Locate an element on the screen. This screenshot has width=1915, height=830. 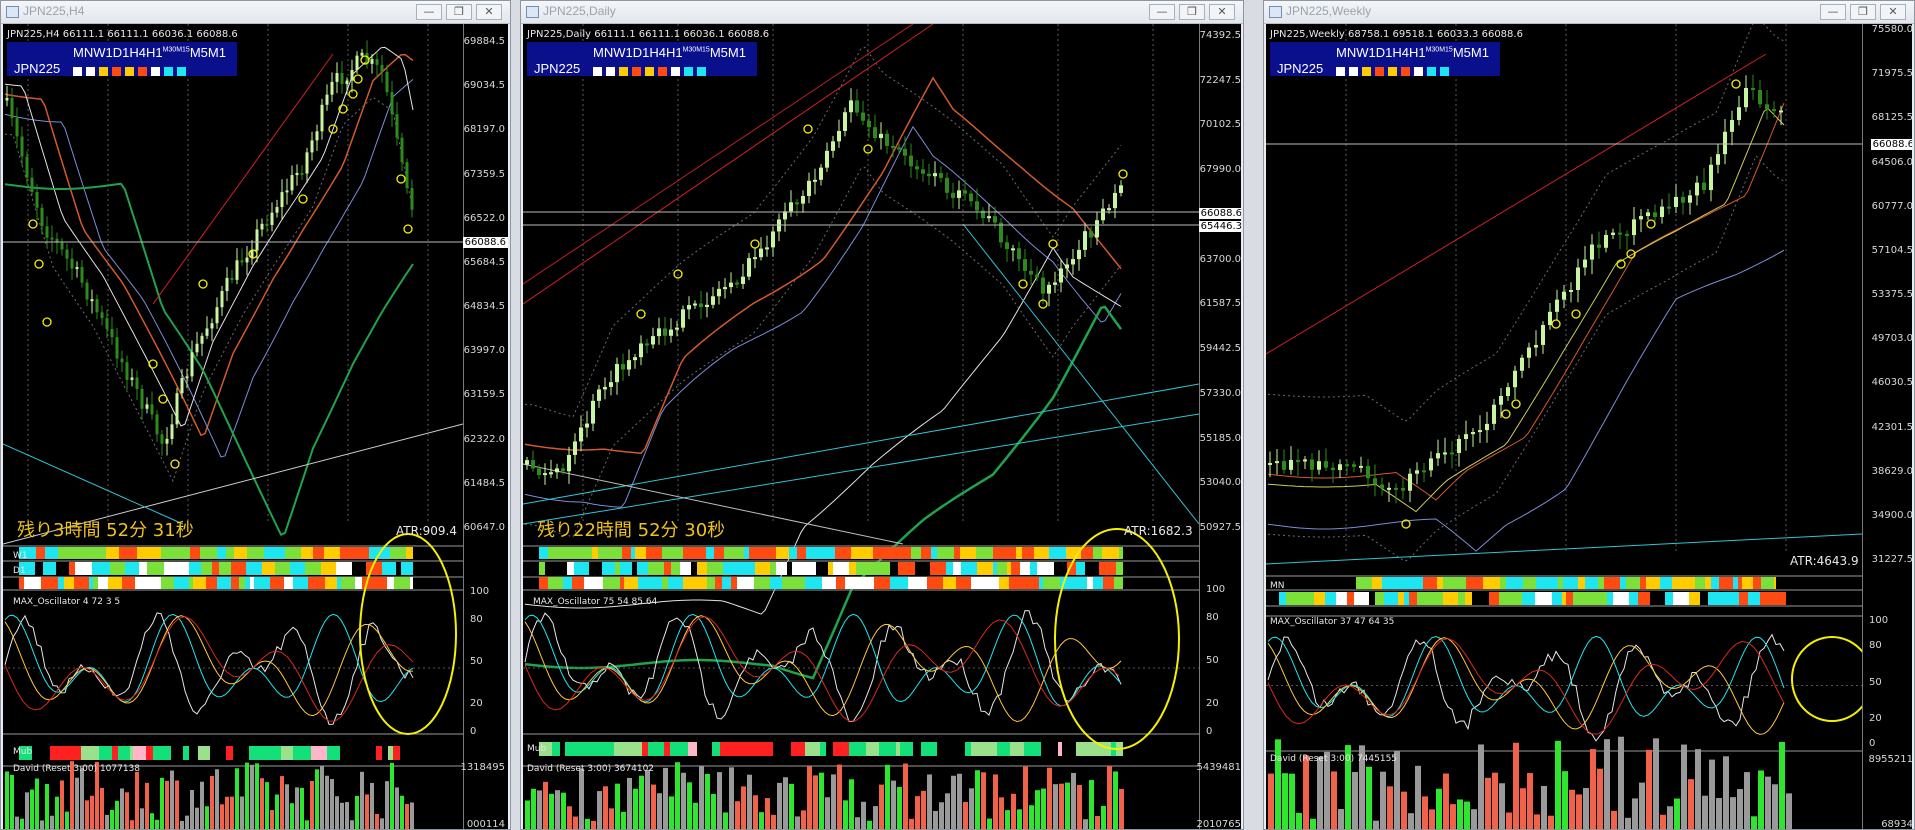
david-label: David (Reset 3:00) 1077138 is located at coordinates (77, 769).